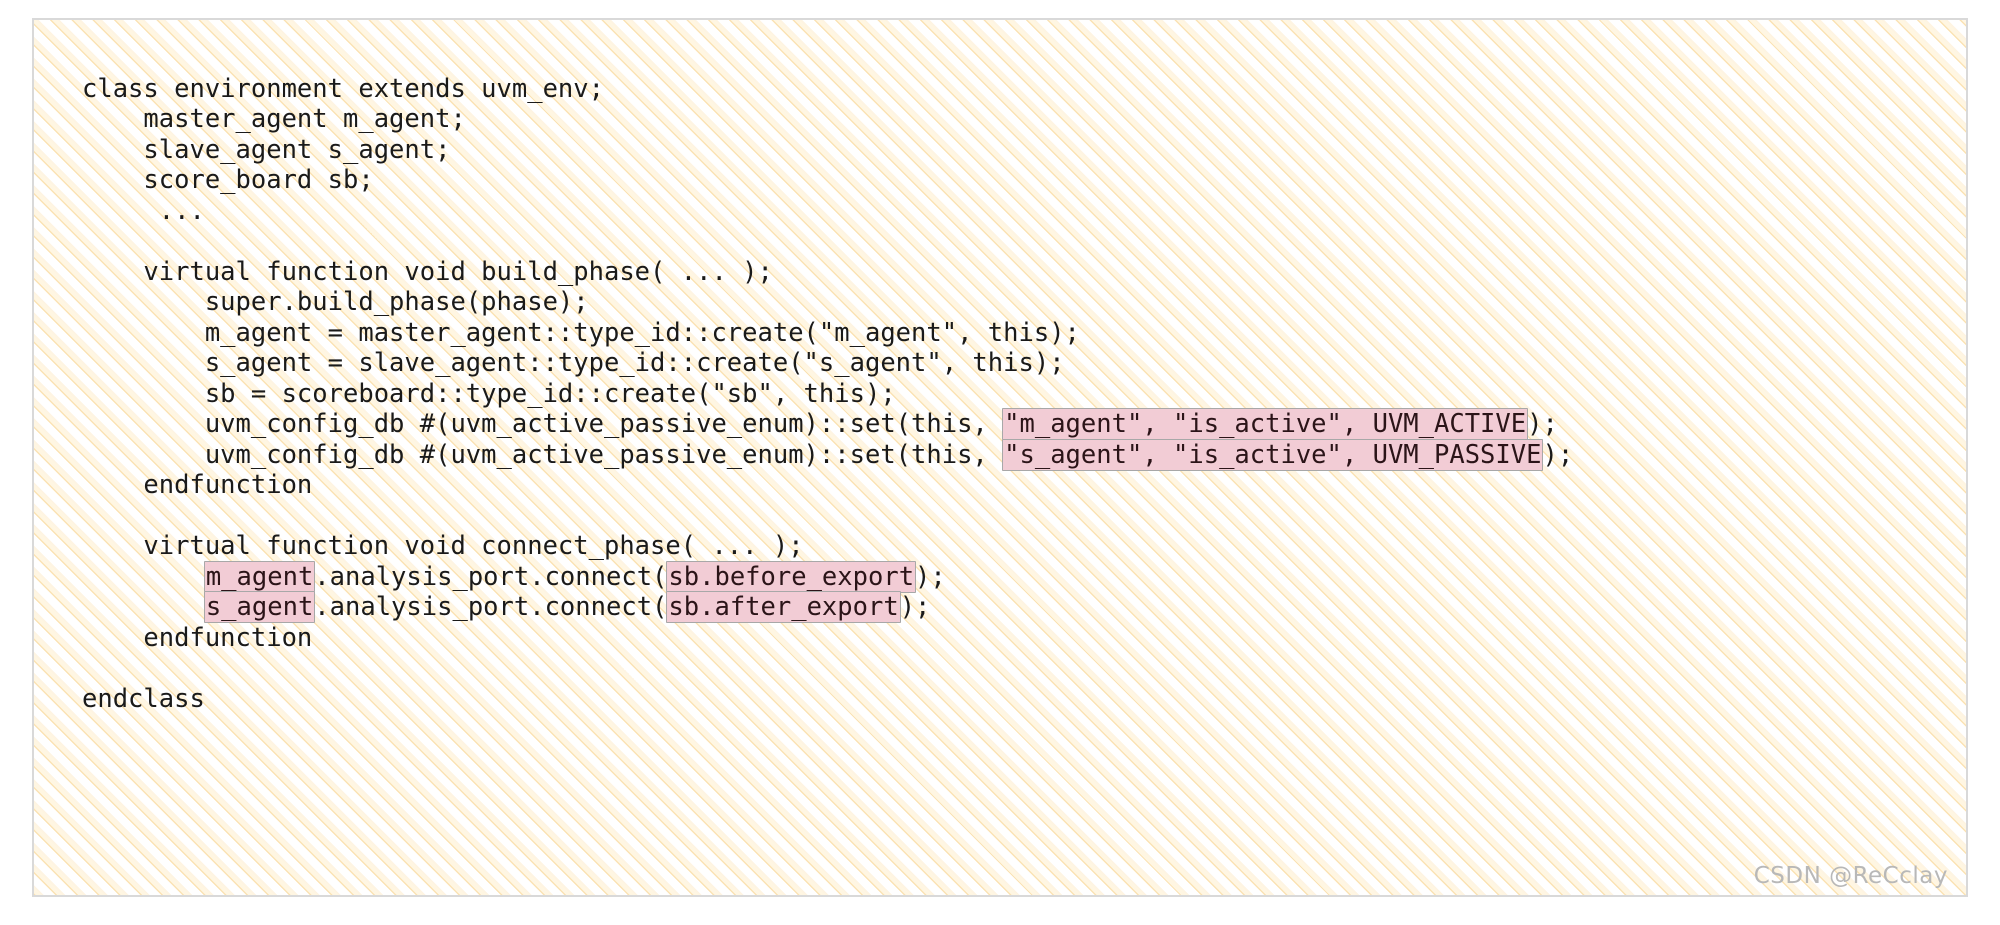 This screenshot has height=925, width=2000. What do you see at coordinates (1850, 876) in the screenshot?
I see `csdn-watermark: CSDN @ReCclay` at bounding box center [1850, 876].